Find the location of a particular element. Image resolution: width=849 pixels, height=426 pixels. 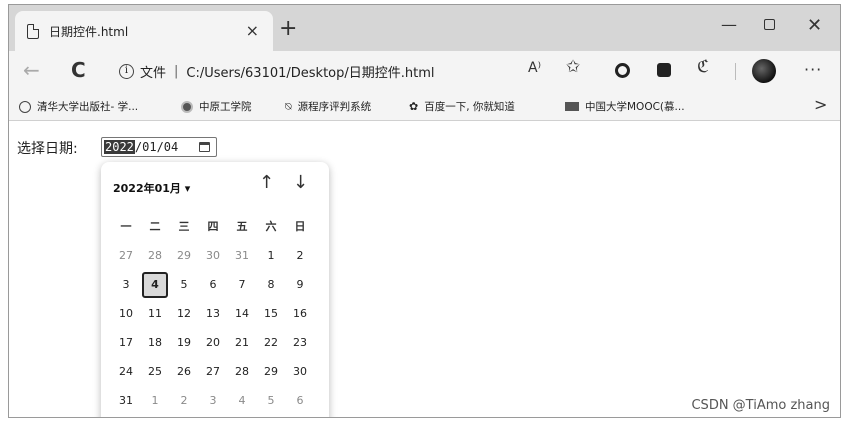

calendar-day: 23 is located at coordinates (300, 343).